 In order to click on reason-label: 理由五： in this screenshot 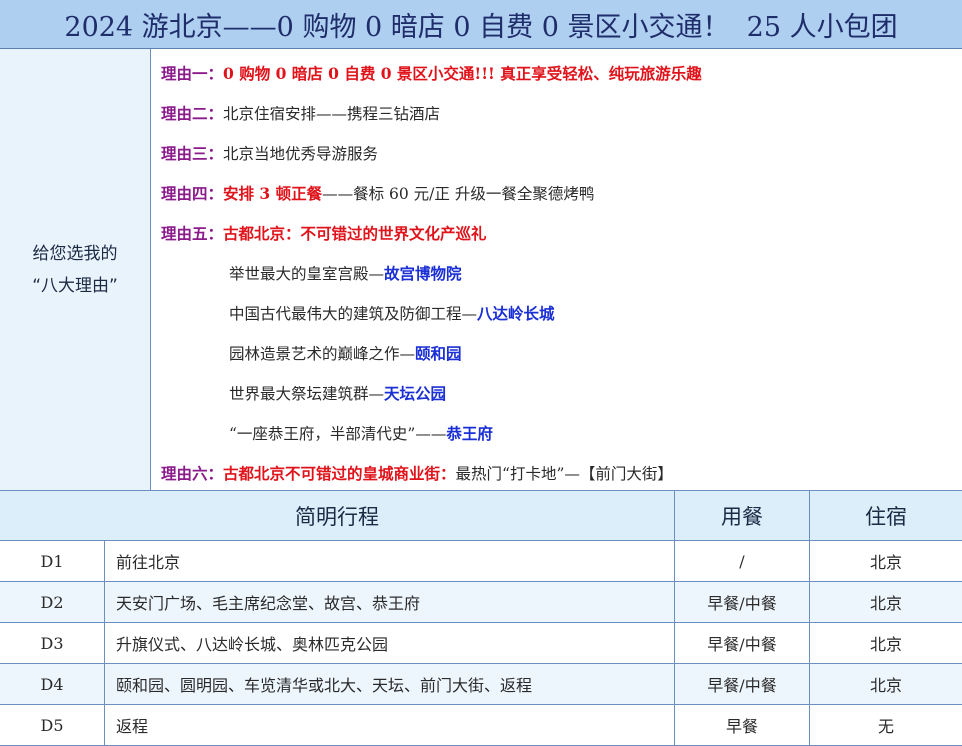, I will do `click(192, 233)`.